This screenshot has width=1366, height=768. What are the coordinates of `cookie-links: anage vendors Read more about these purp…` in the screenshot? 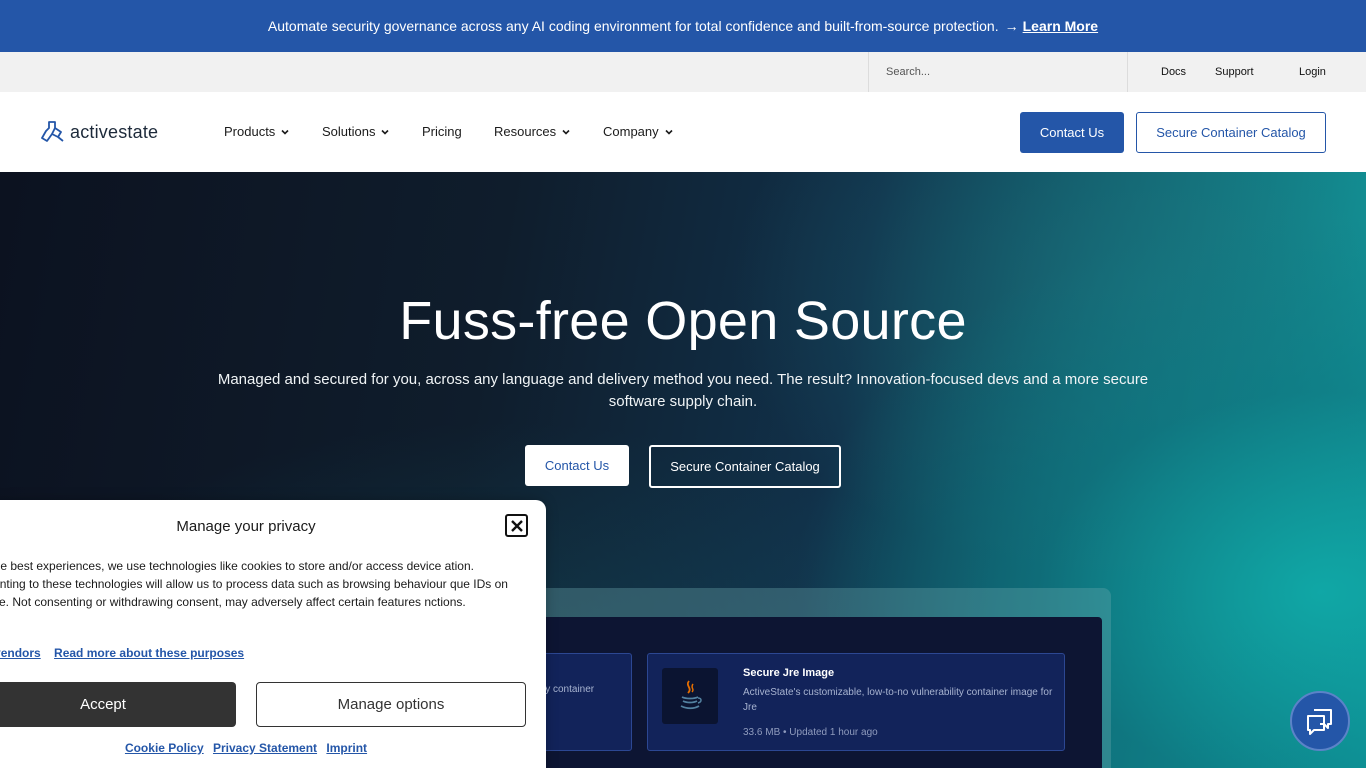 It's located at (127, 653).